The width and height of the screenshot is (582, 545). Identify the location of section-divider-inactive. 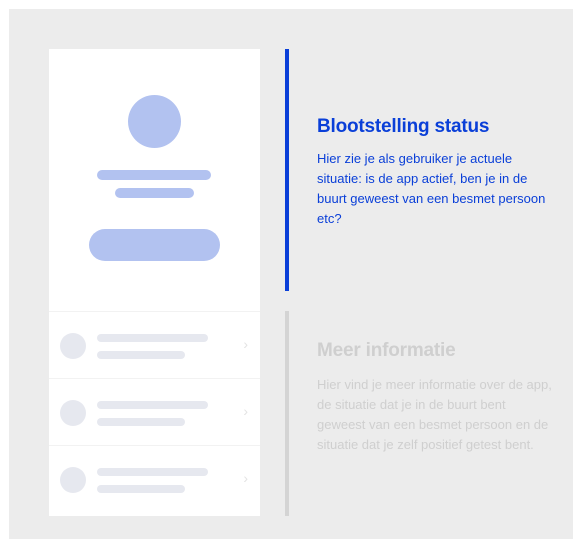
(287, 413).